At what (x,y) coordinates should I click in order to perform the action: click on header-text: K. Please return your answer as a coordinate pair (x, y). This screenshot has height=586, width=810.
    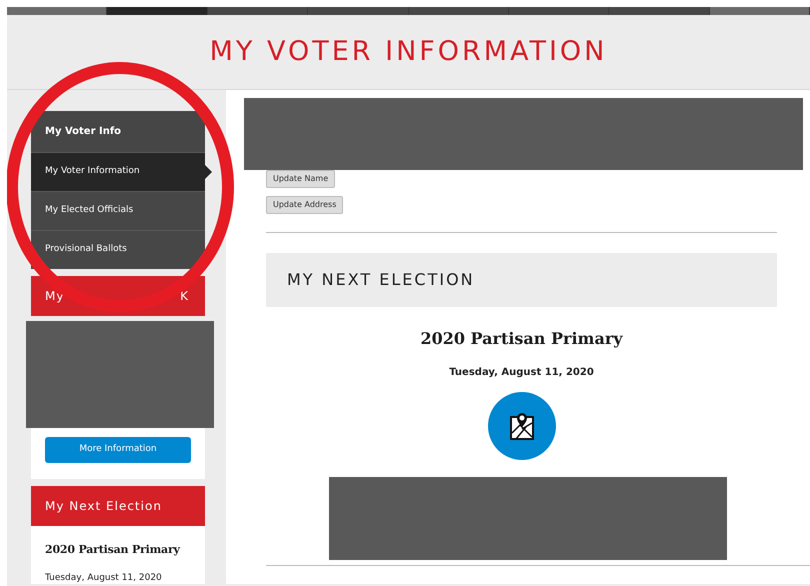
    Looking at the image, I should click on (184, 296).